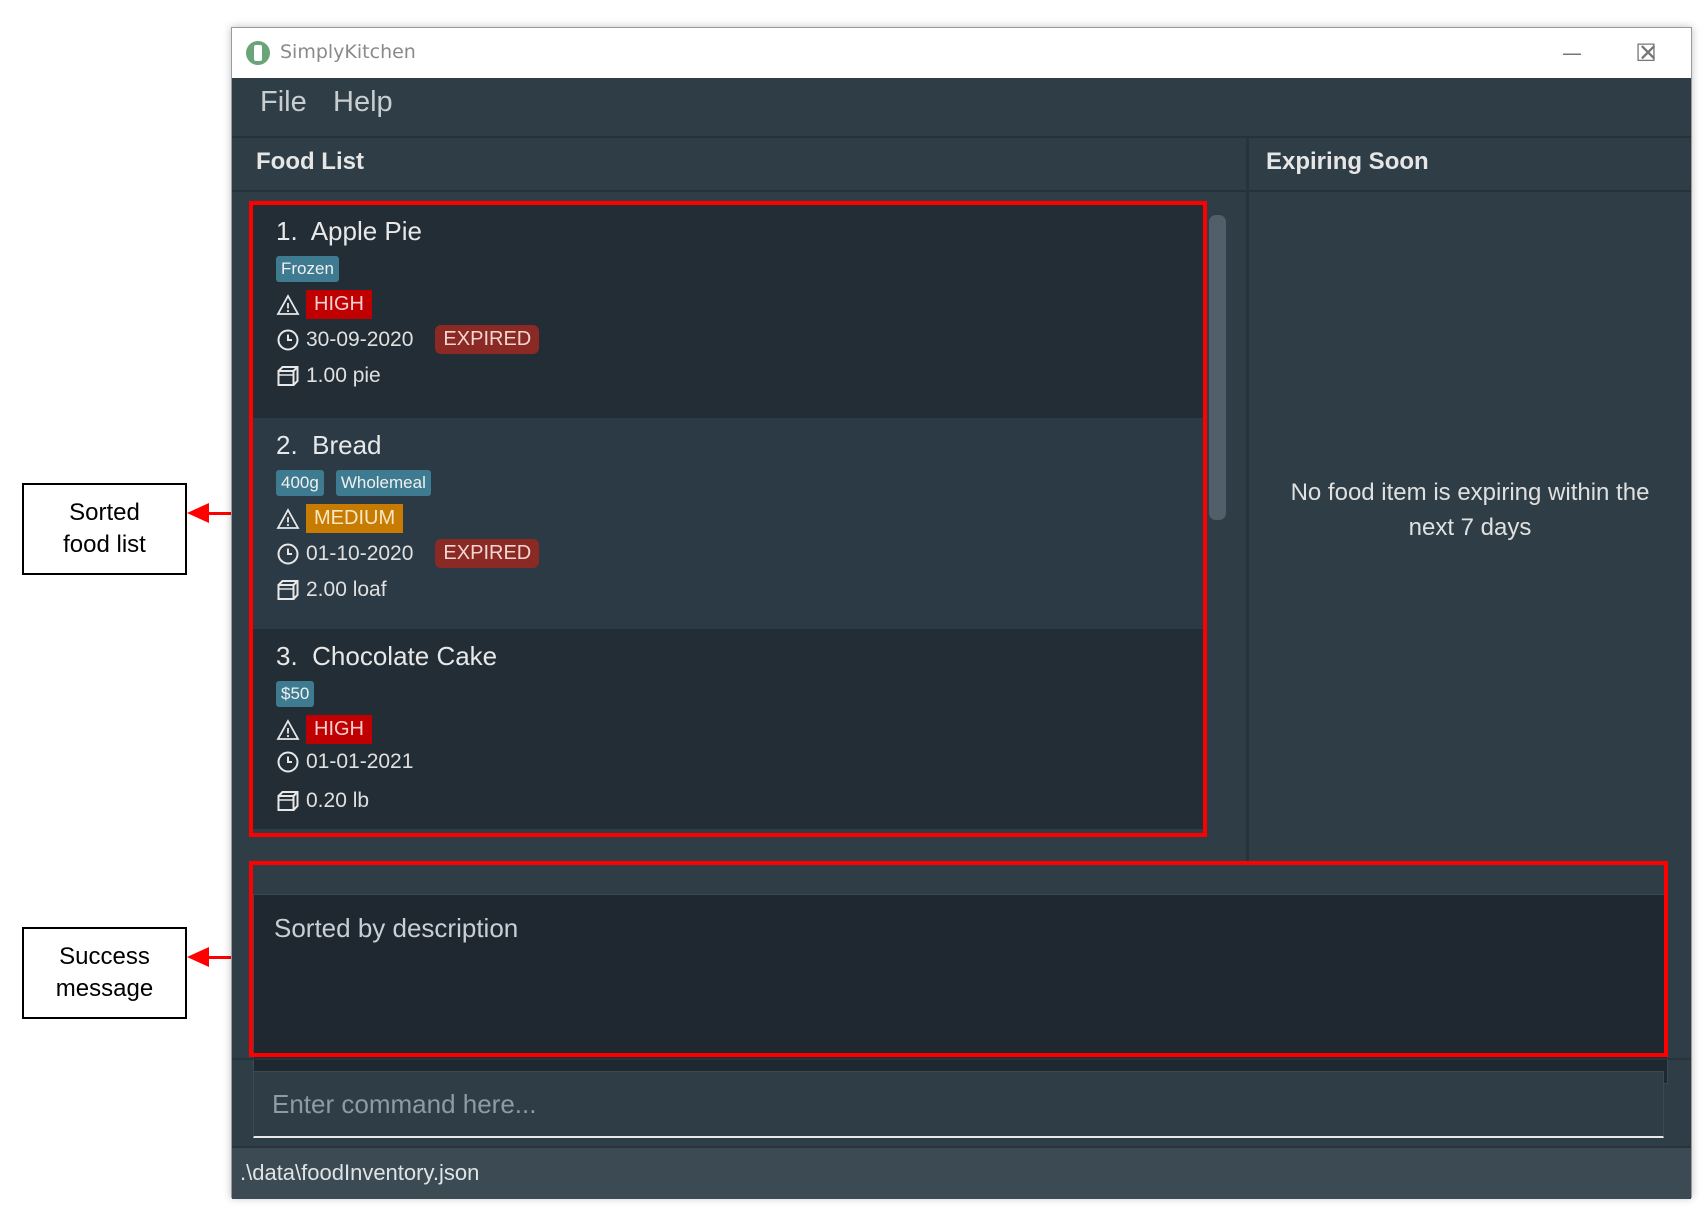 Image resolution: width=1706 pixels, height=1222 pixels. Describe the element at coordinates (348, 52) in the screenshot. I see `window-title: SimplyKitchen` at that location.